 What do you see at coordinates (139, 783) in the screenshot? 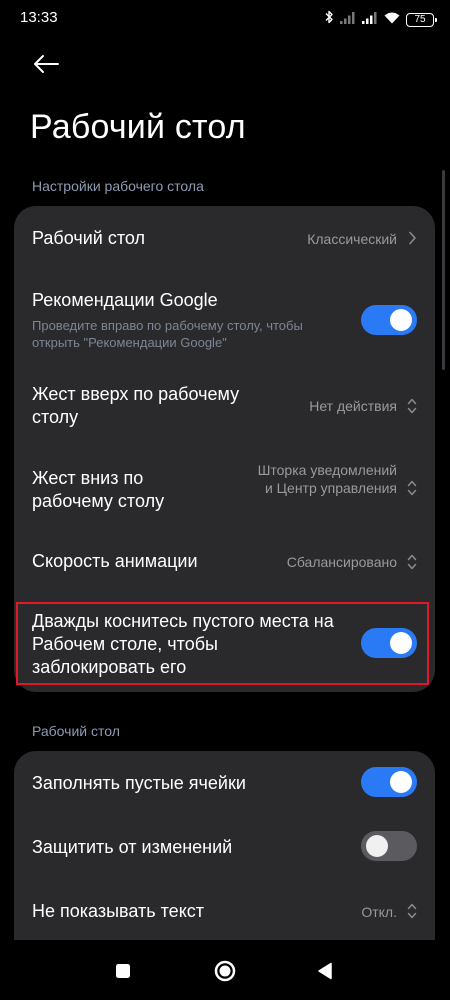
I see `row-title: Заполнять пустые ячейки` at bounding box center [139, 783].